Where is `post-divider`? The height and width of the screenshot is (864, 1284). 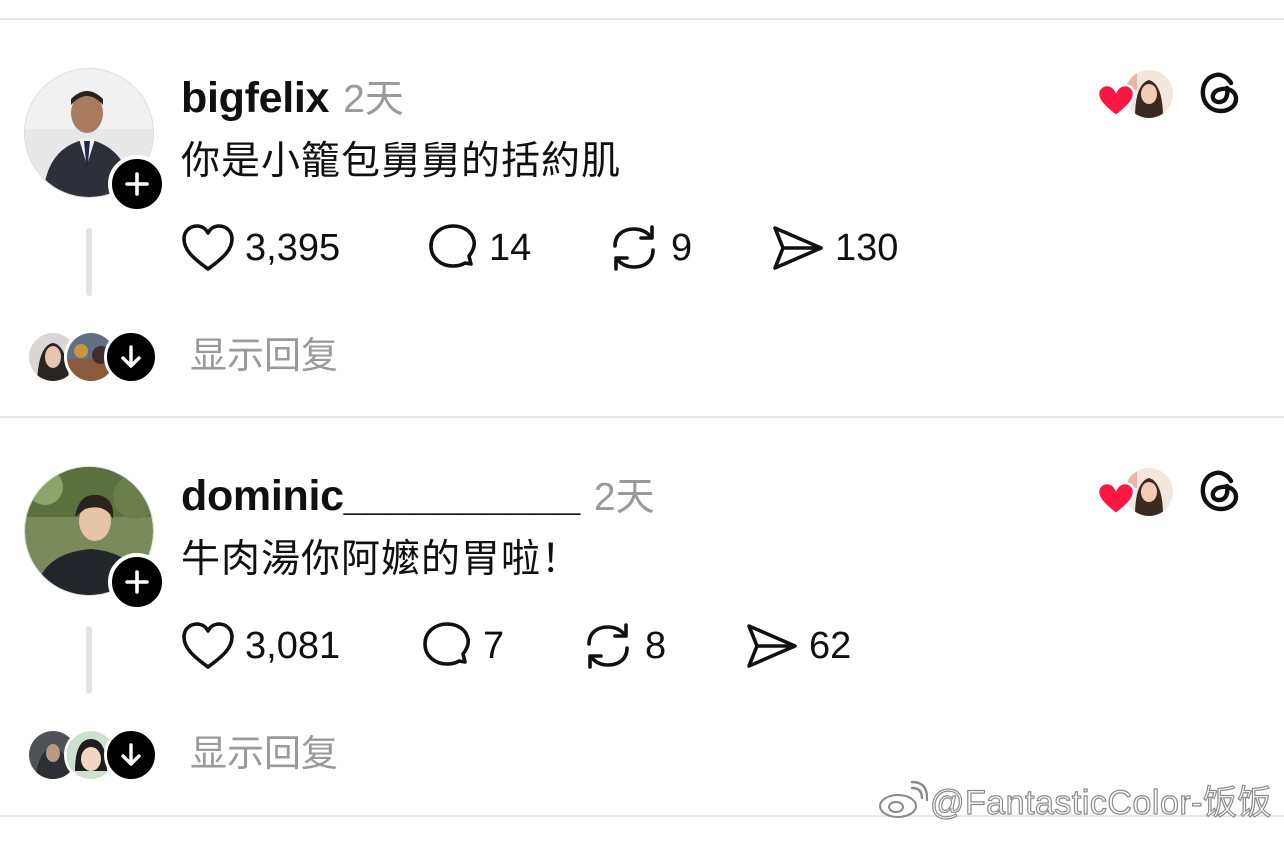 post-divider is located at coordinates (642, 417).